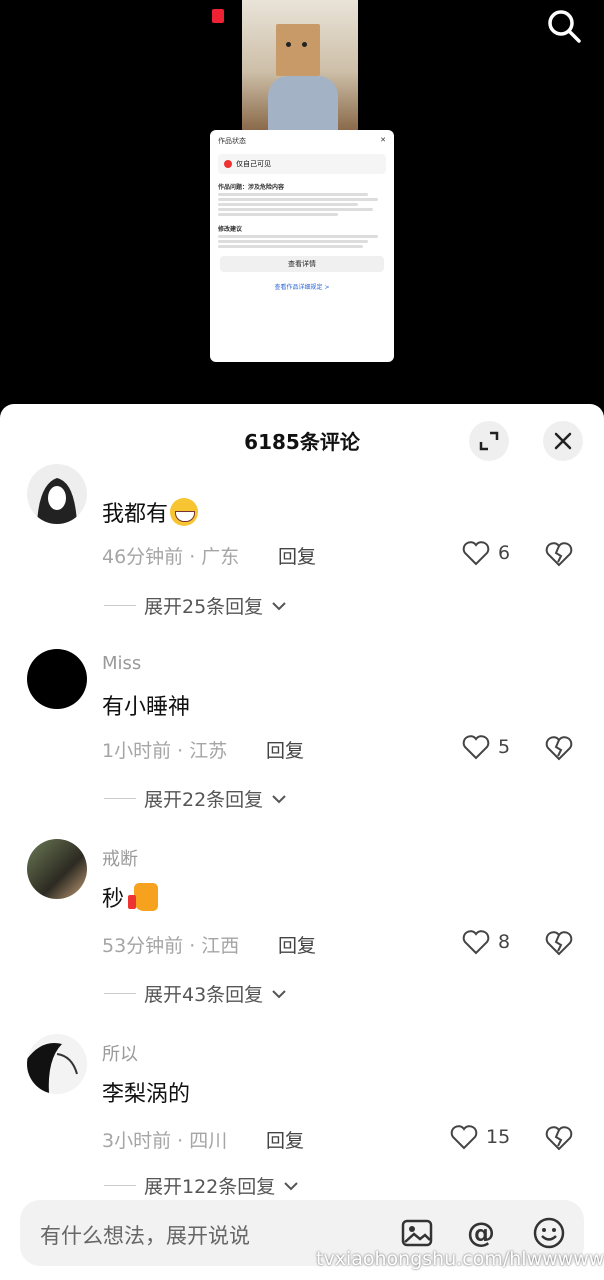  I want to click on like-count: 5, so click(504, 747).